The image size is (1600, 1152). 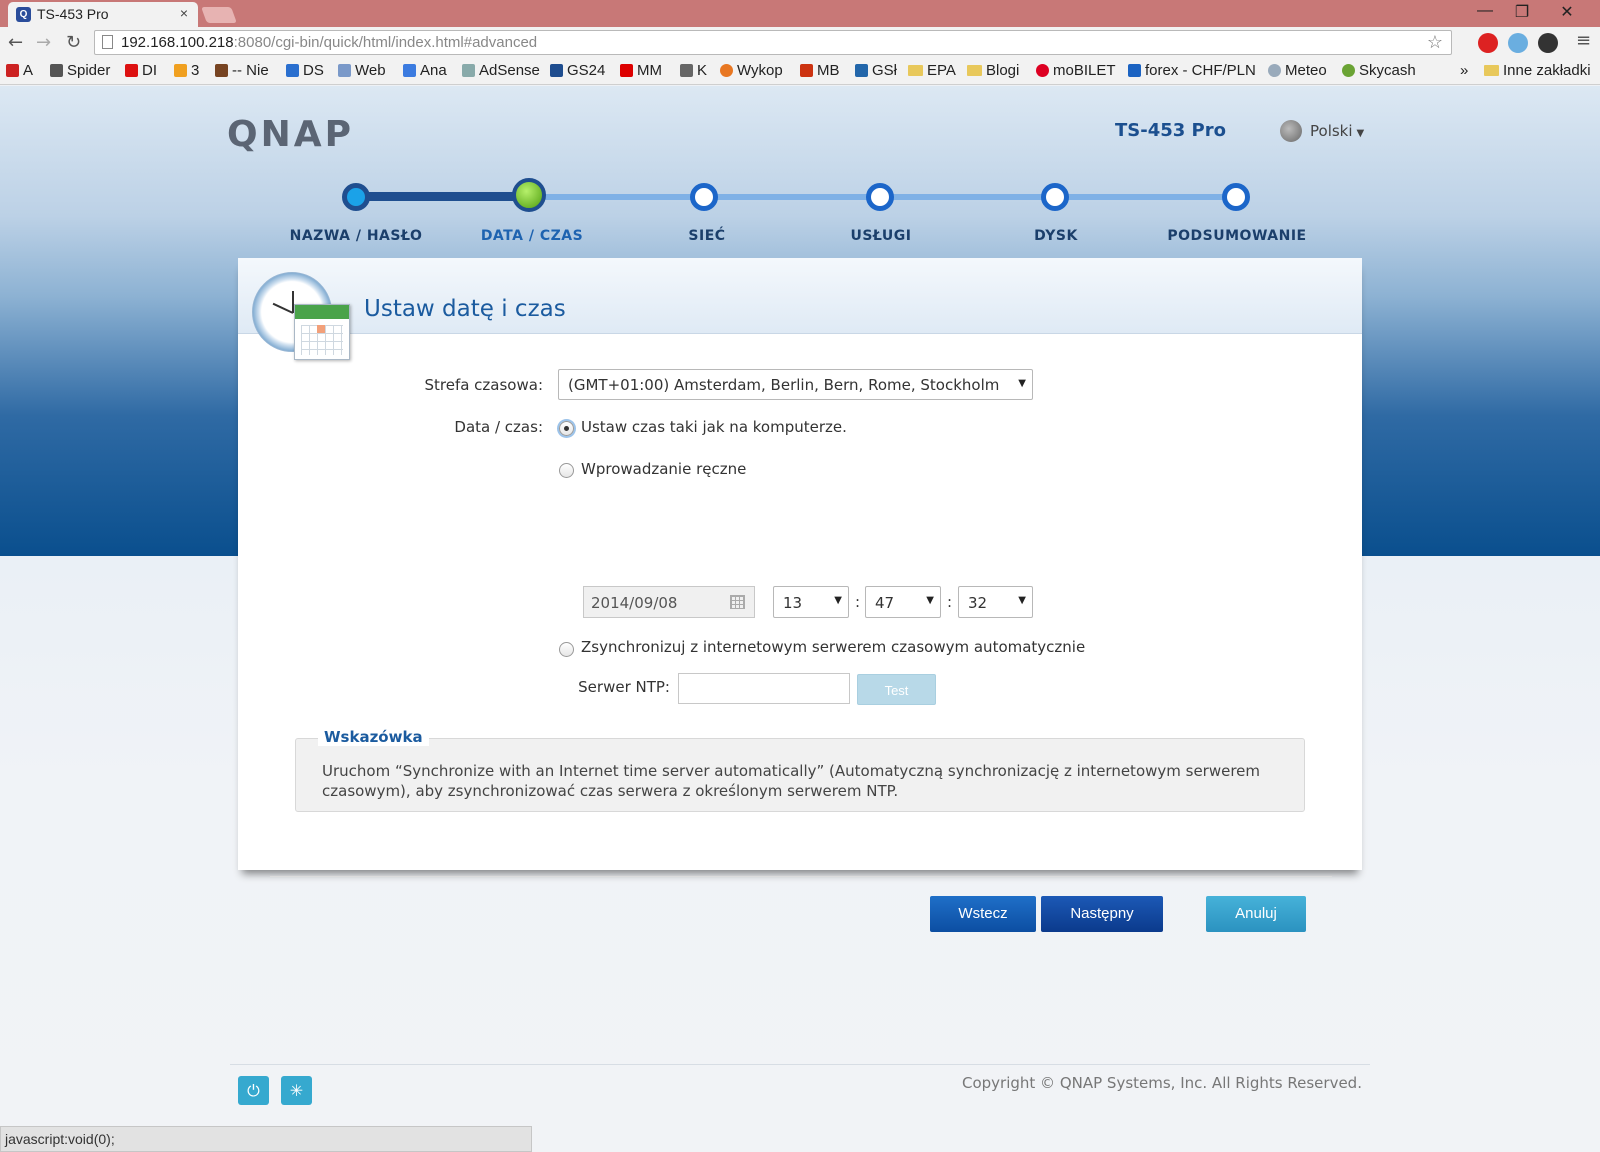 What do you see at coordinates (714, 427) in the screenshot?
I see `option-computer-time-label: Ustaw czas taki jak na komputerze.` at bounding box center [714, 427].